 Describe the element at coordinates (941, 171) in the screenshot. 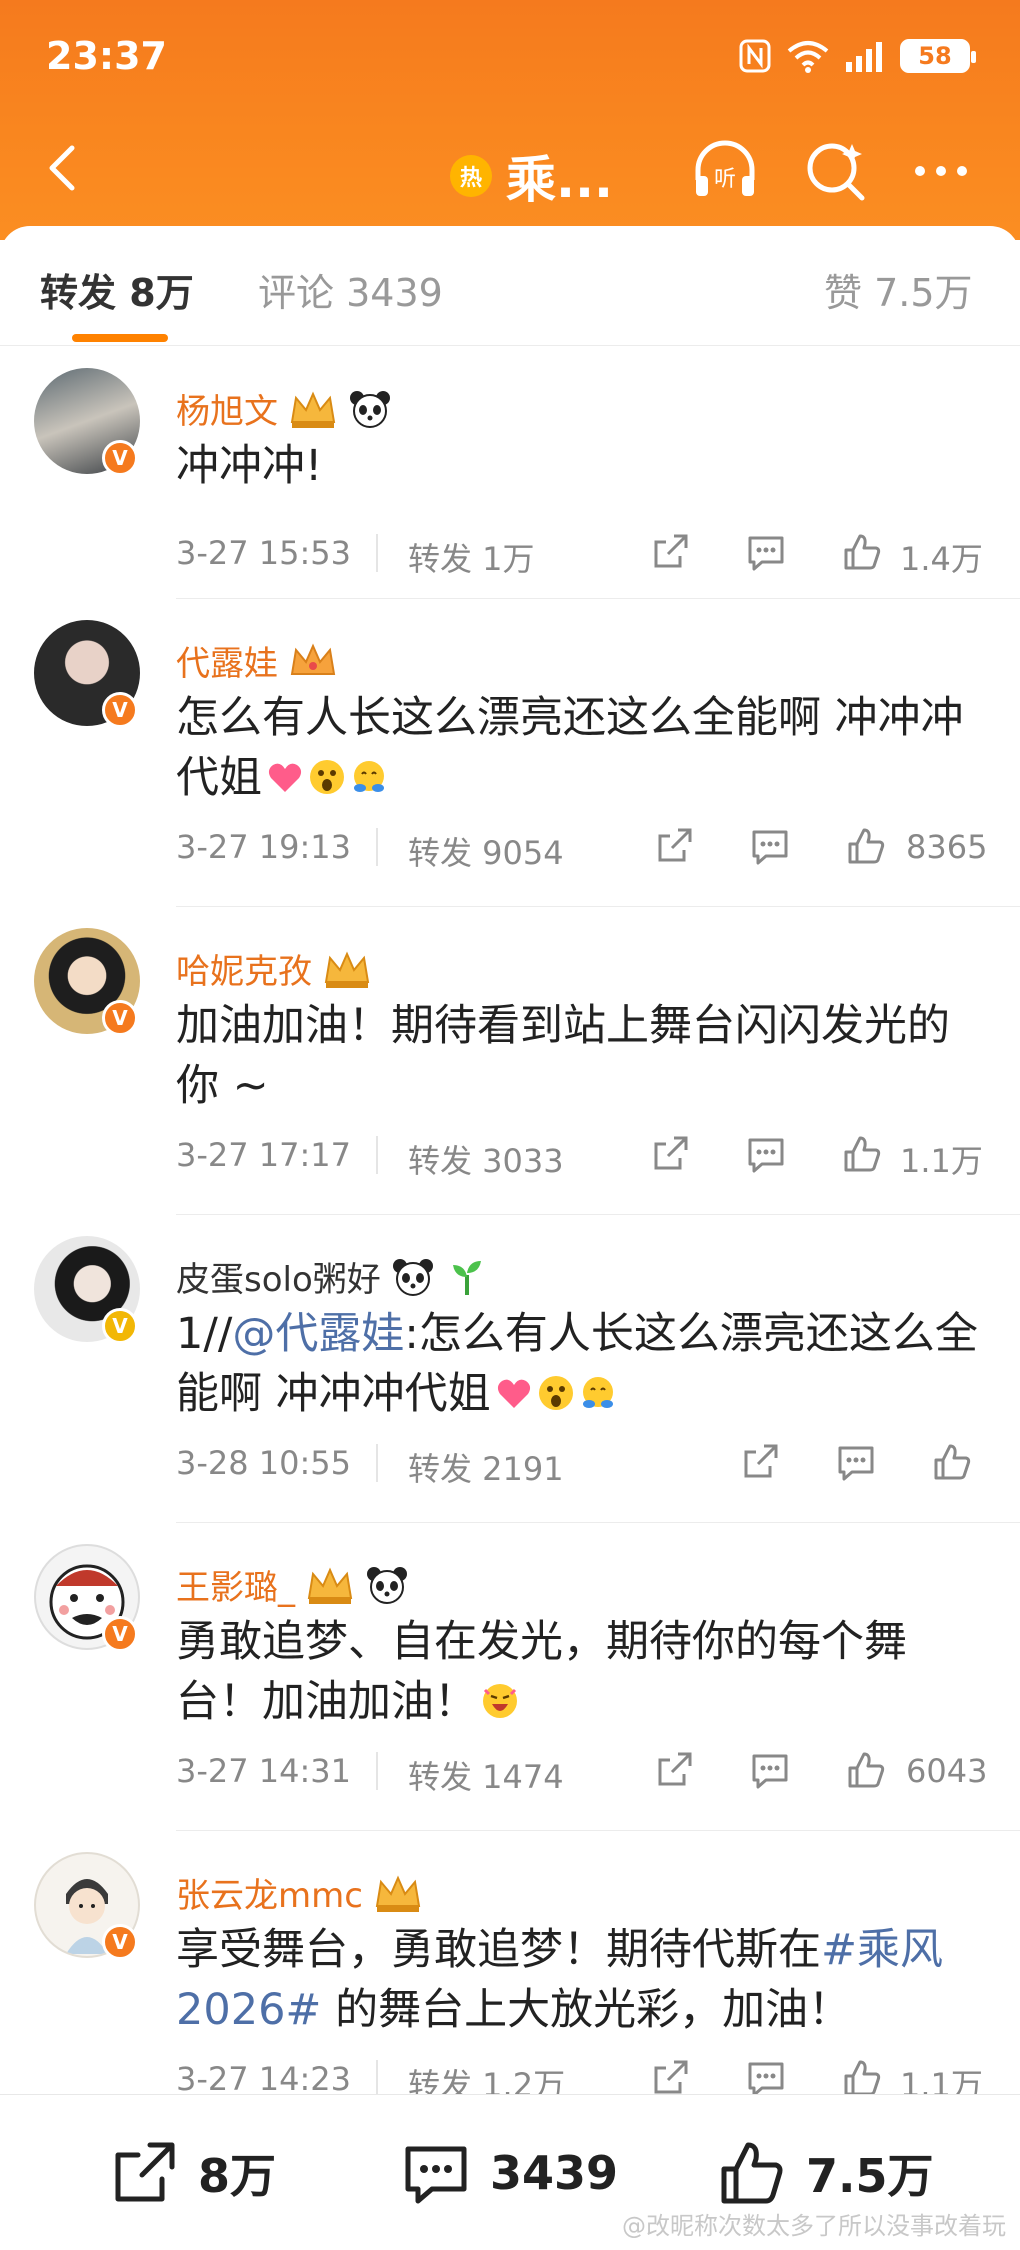

I see `more-icon` at that location.